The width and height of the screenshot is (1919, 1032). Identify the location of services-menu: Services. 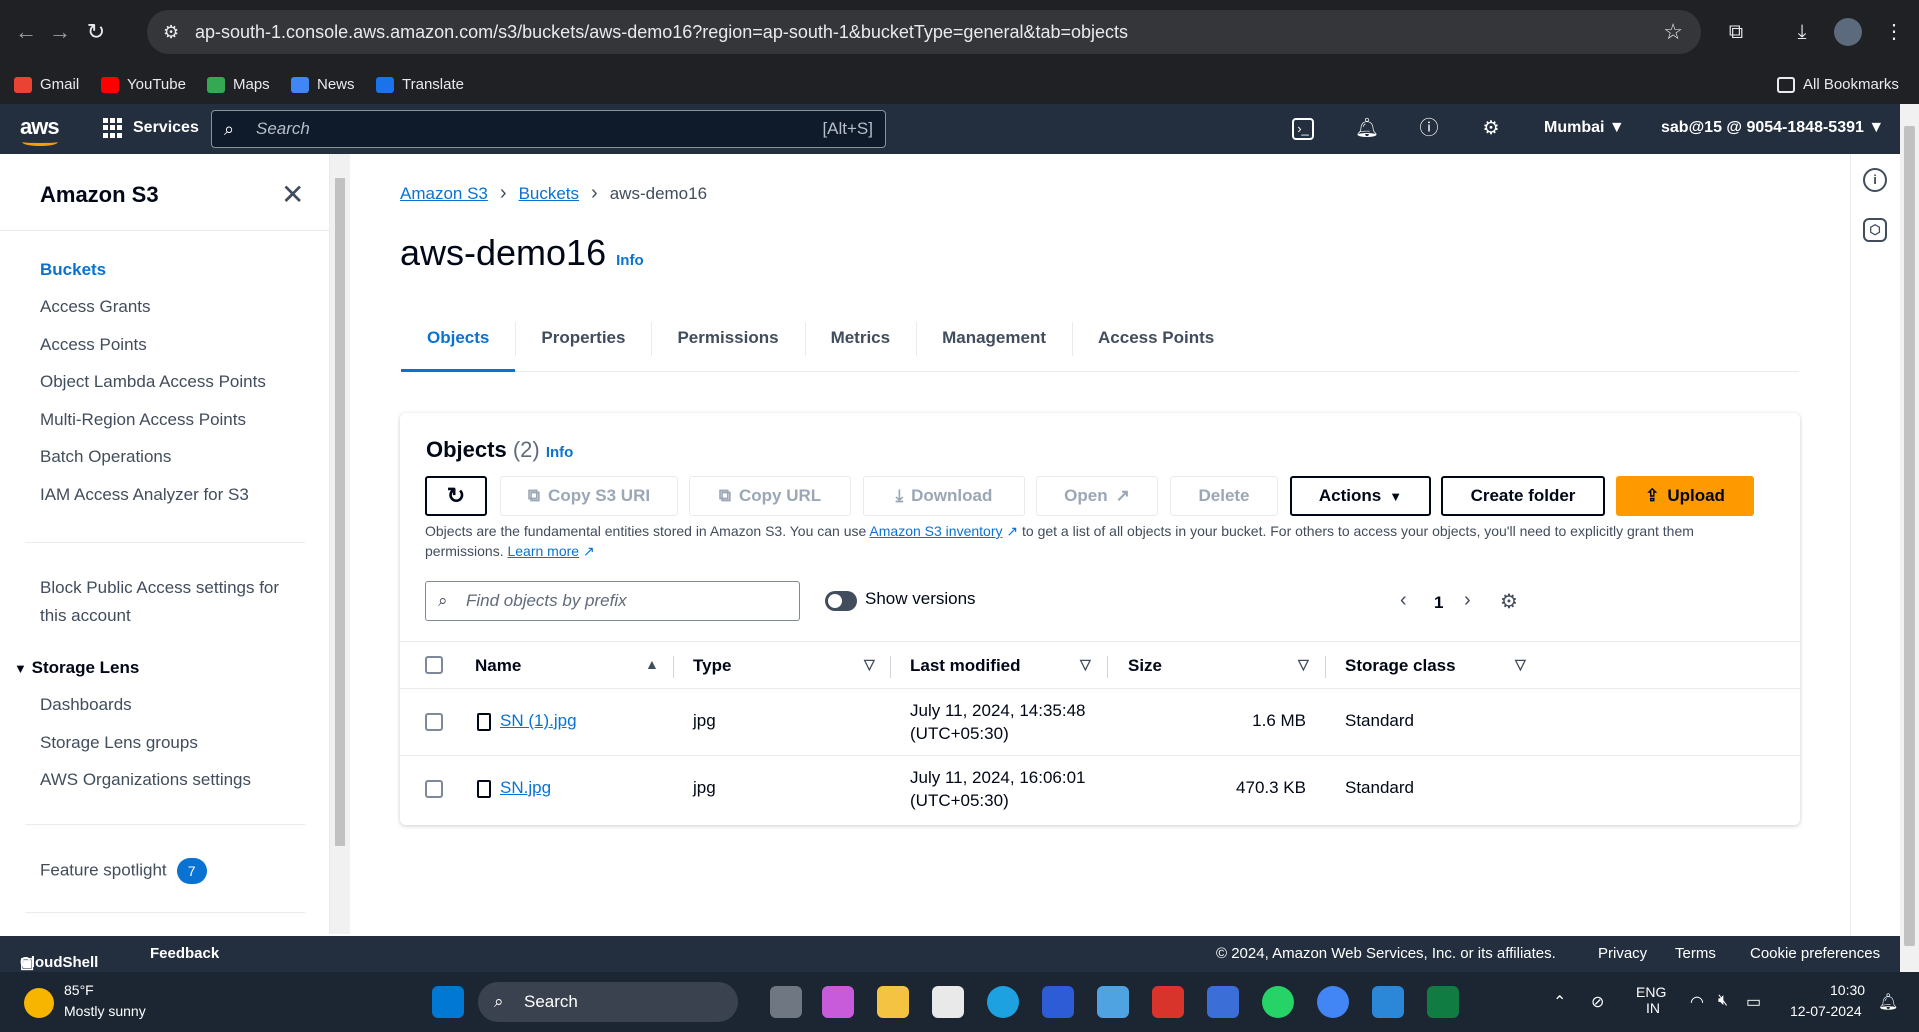
(151, 128).